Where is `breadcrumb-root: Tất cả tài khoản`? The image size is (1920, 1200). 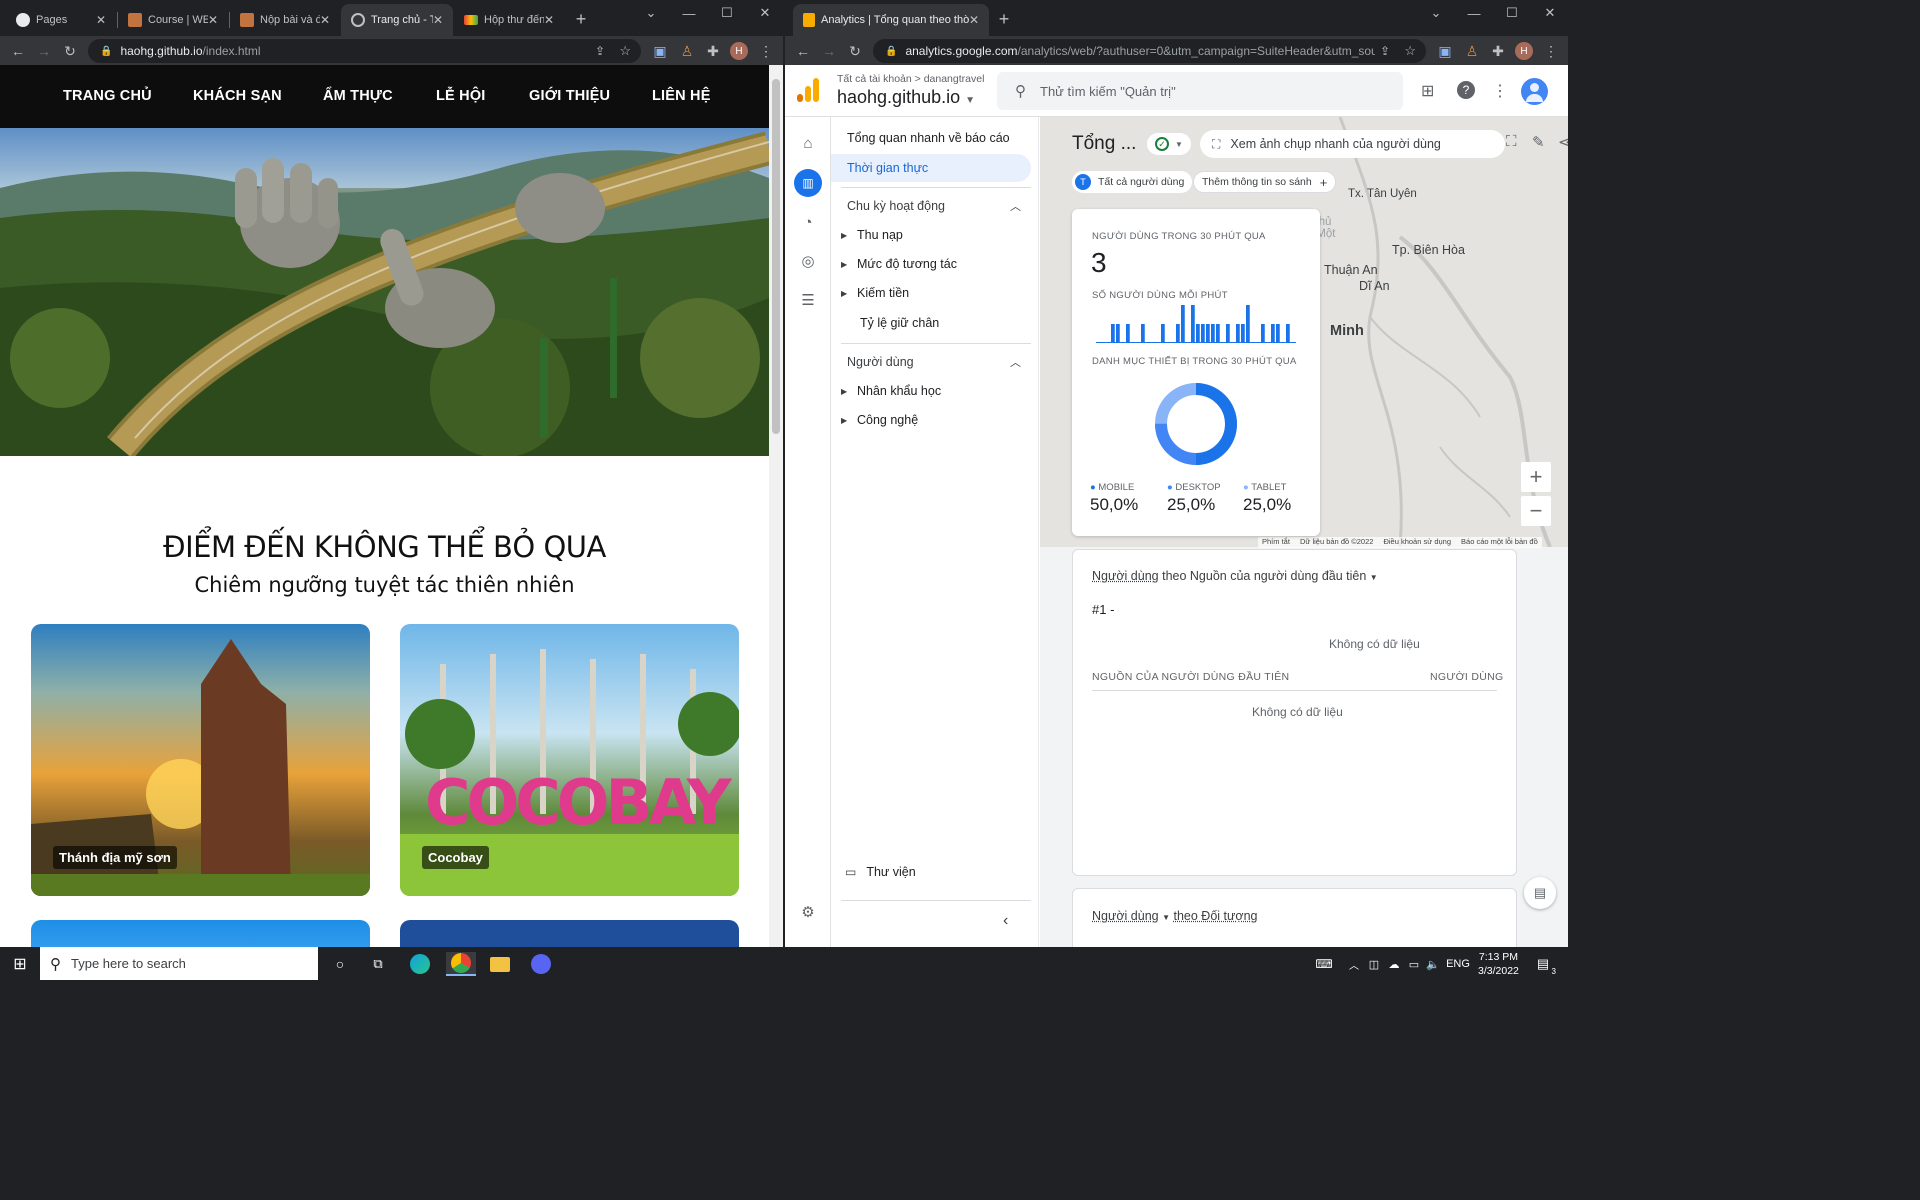 breadcrumb-root: Tất cả tài khoản is located at coordinates (874, 79).